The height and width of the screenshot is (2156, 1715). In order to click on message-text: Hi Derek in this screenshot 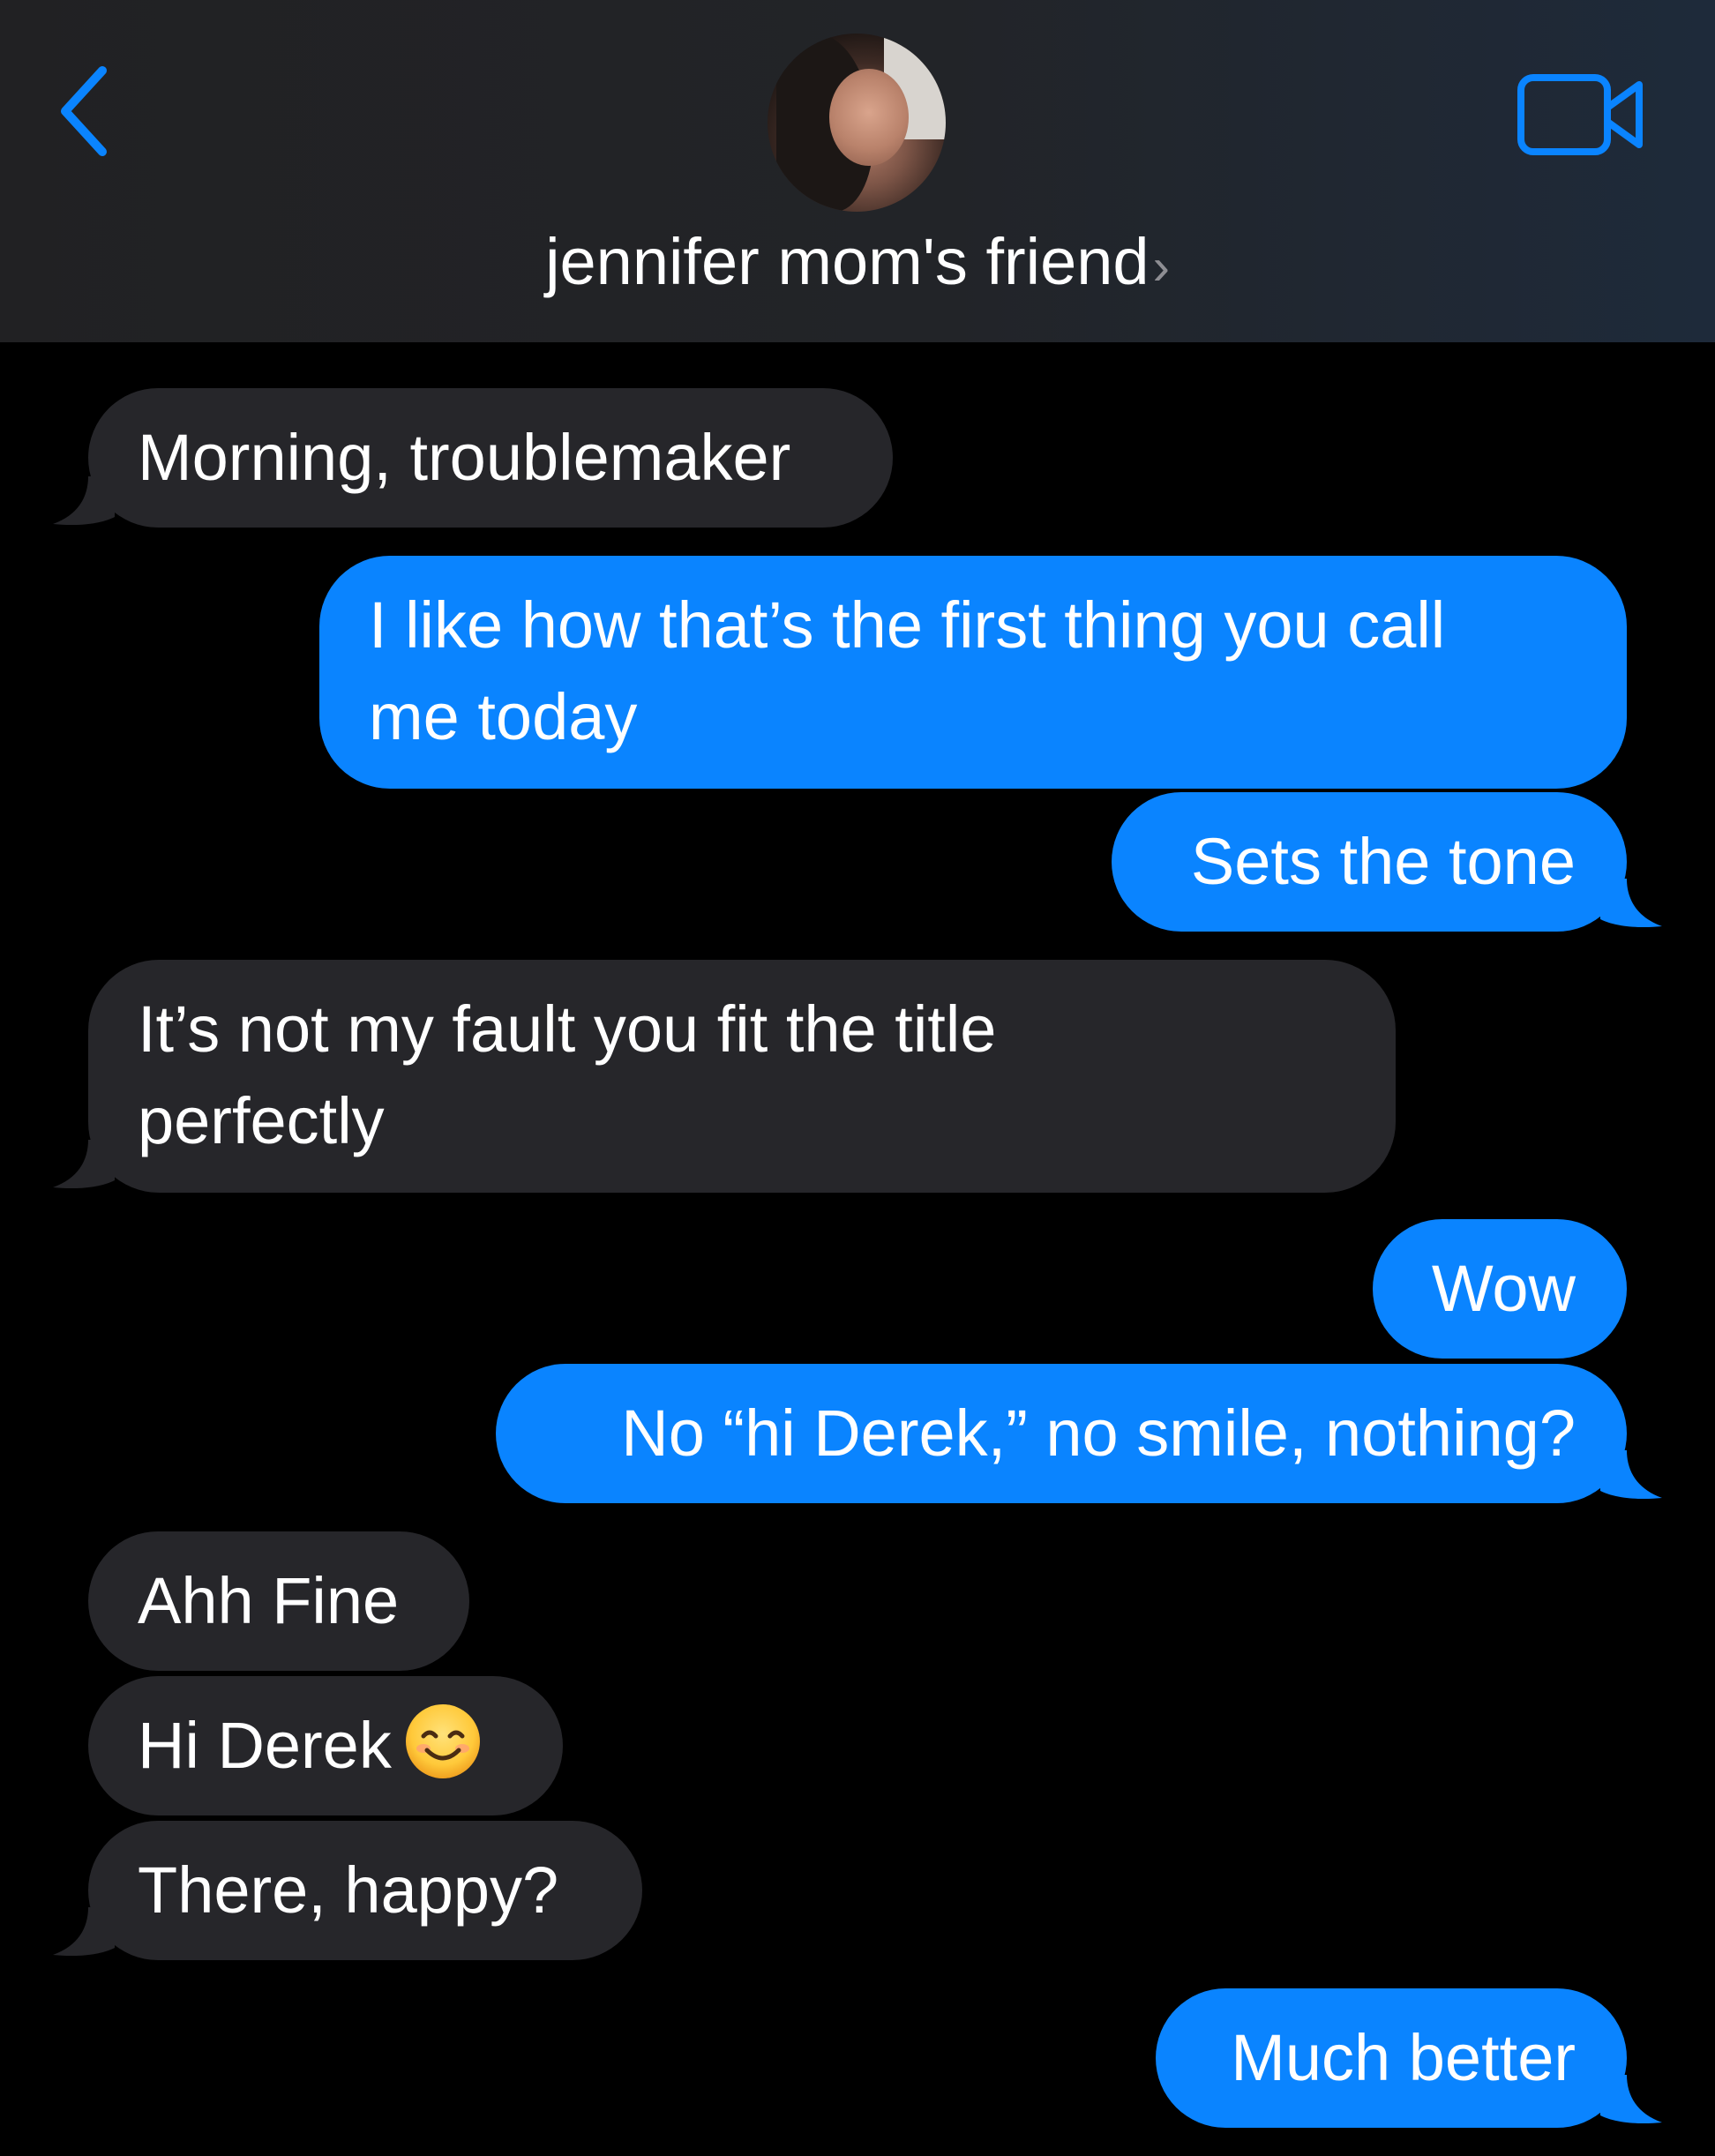, I will do `click(265, 1745)`.